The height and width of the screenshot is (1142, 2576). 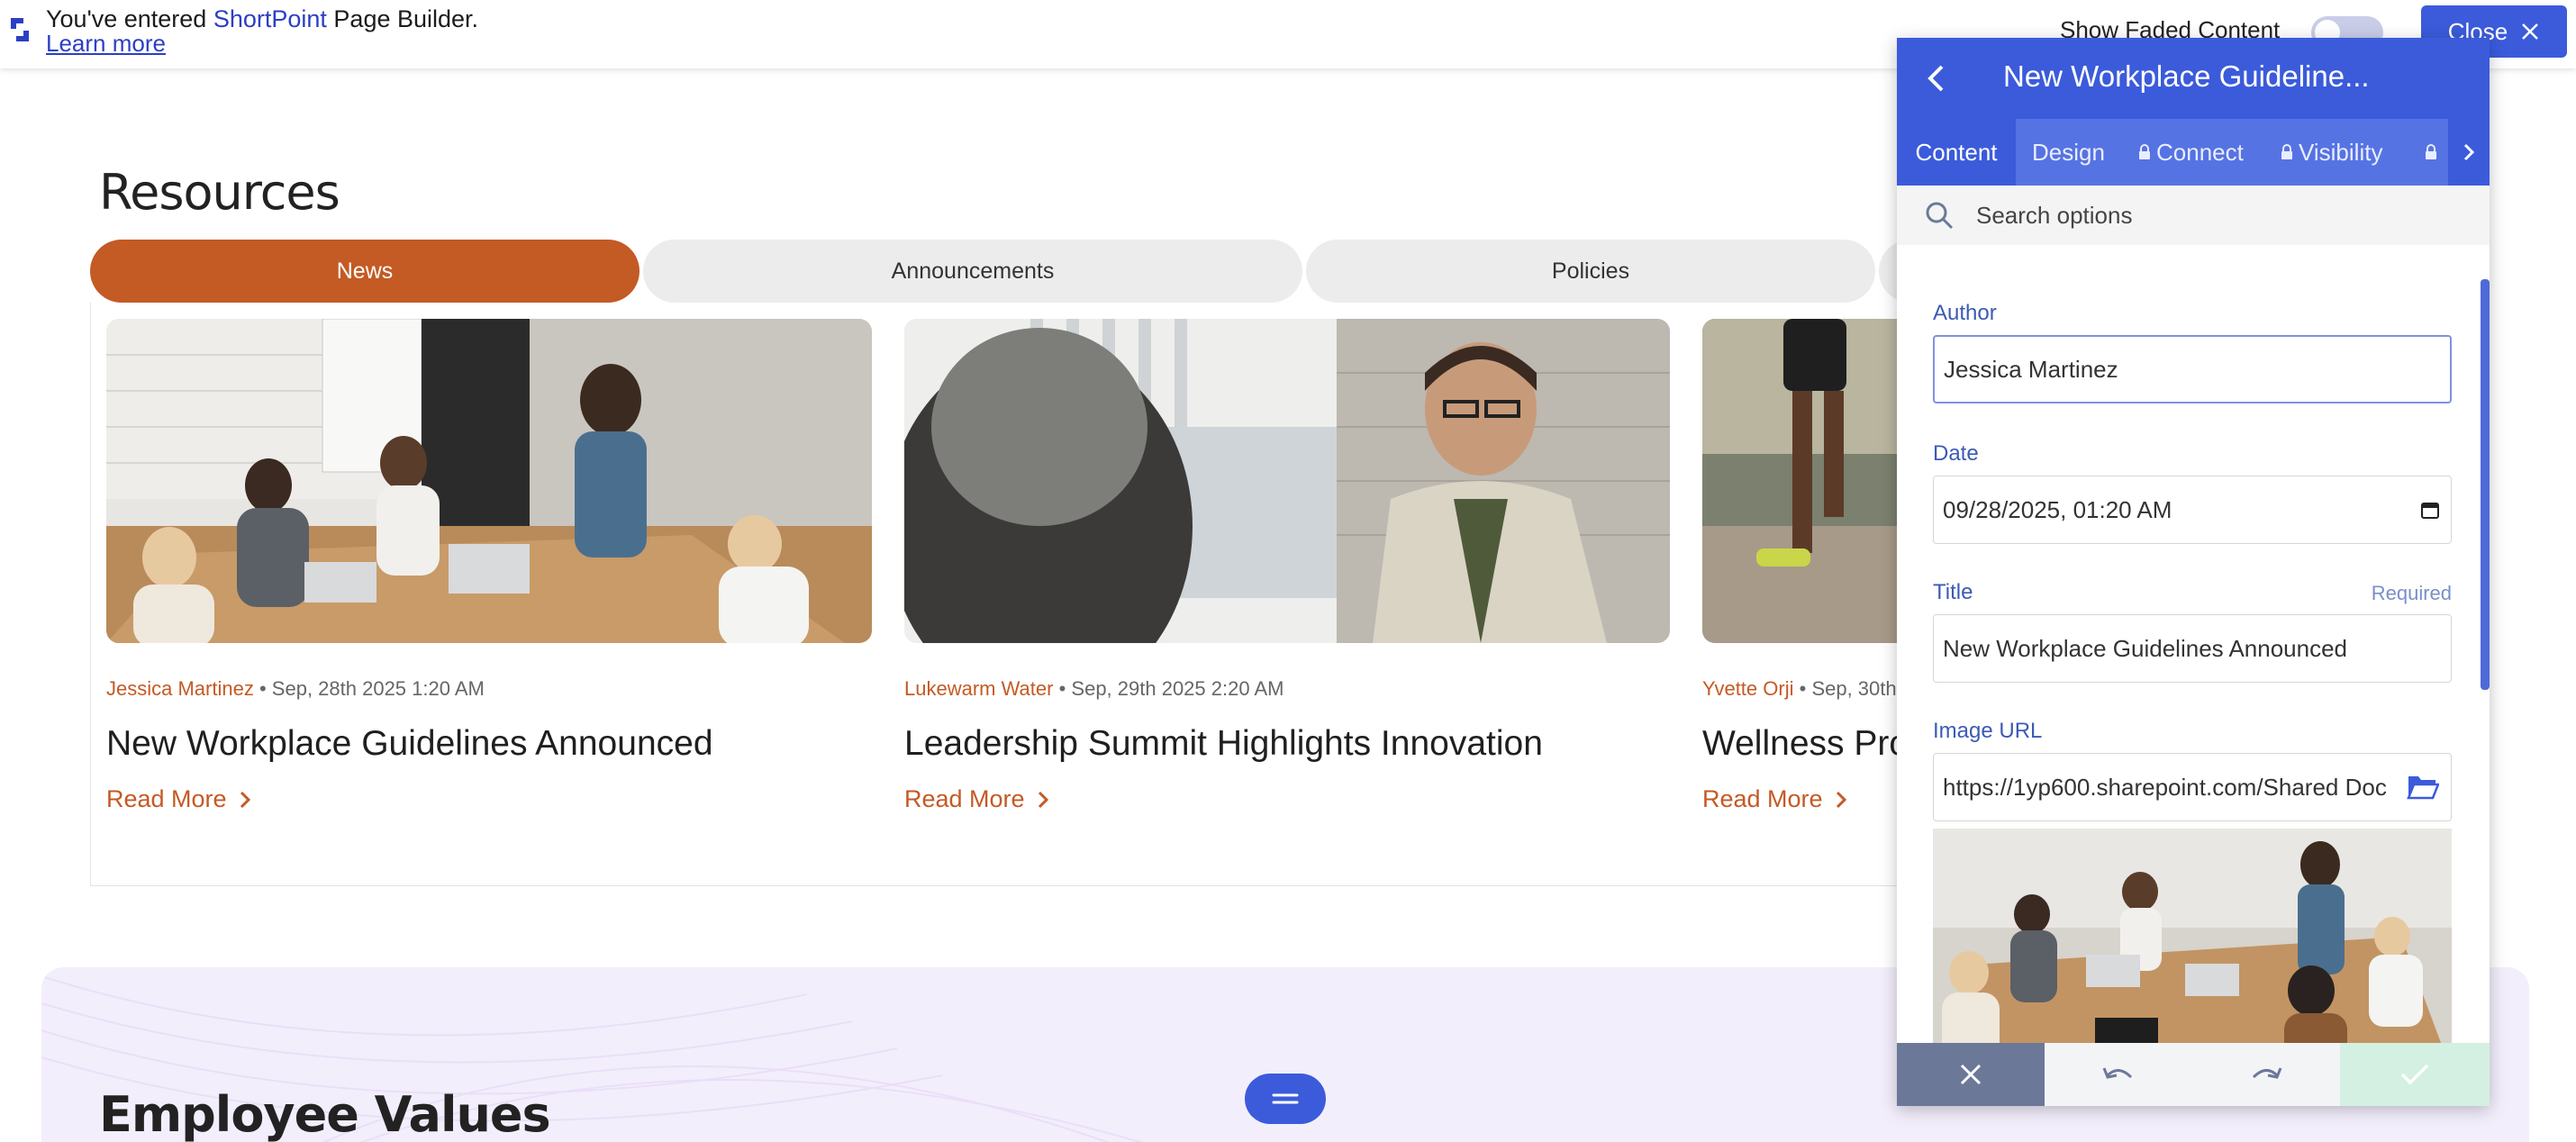 I want to click on undo-button, so click(x=2118, y=1074).